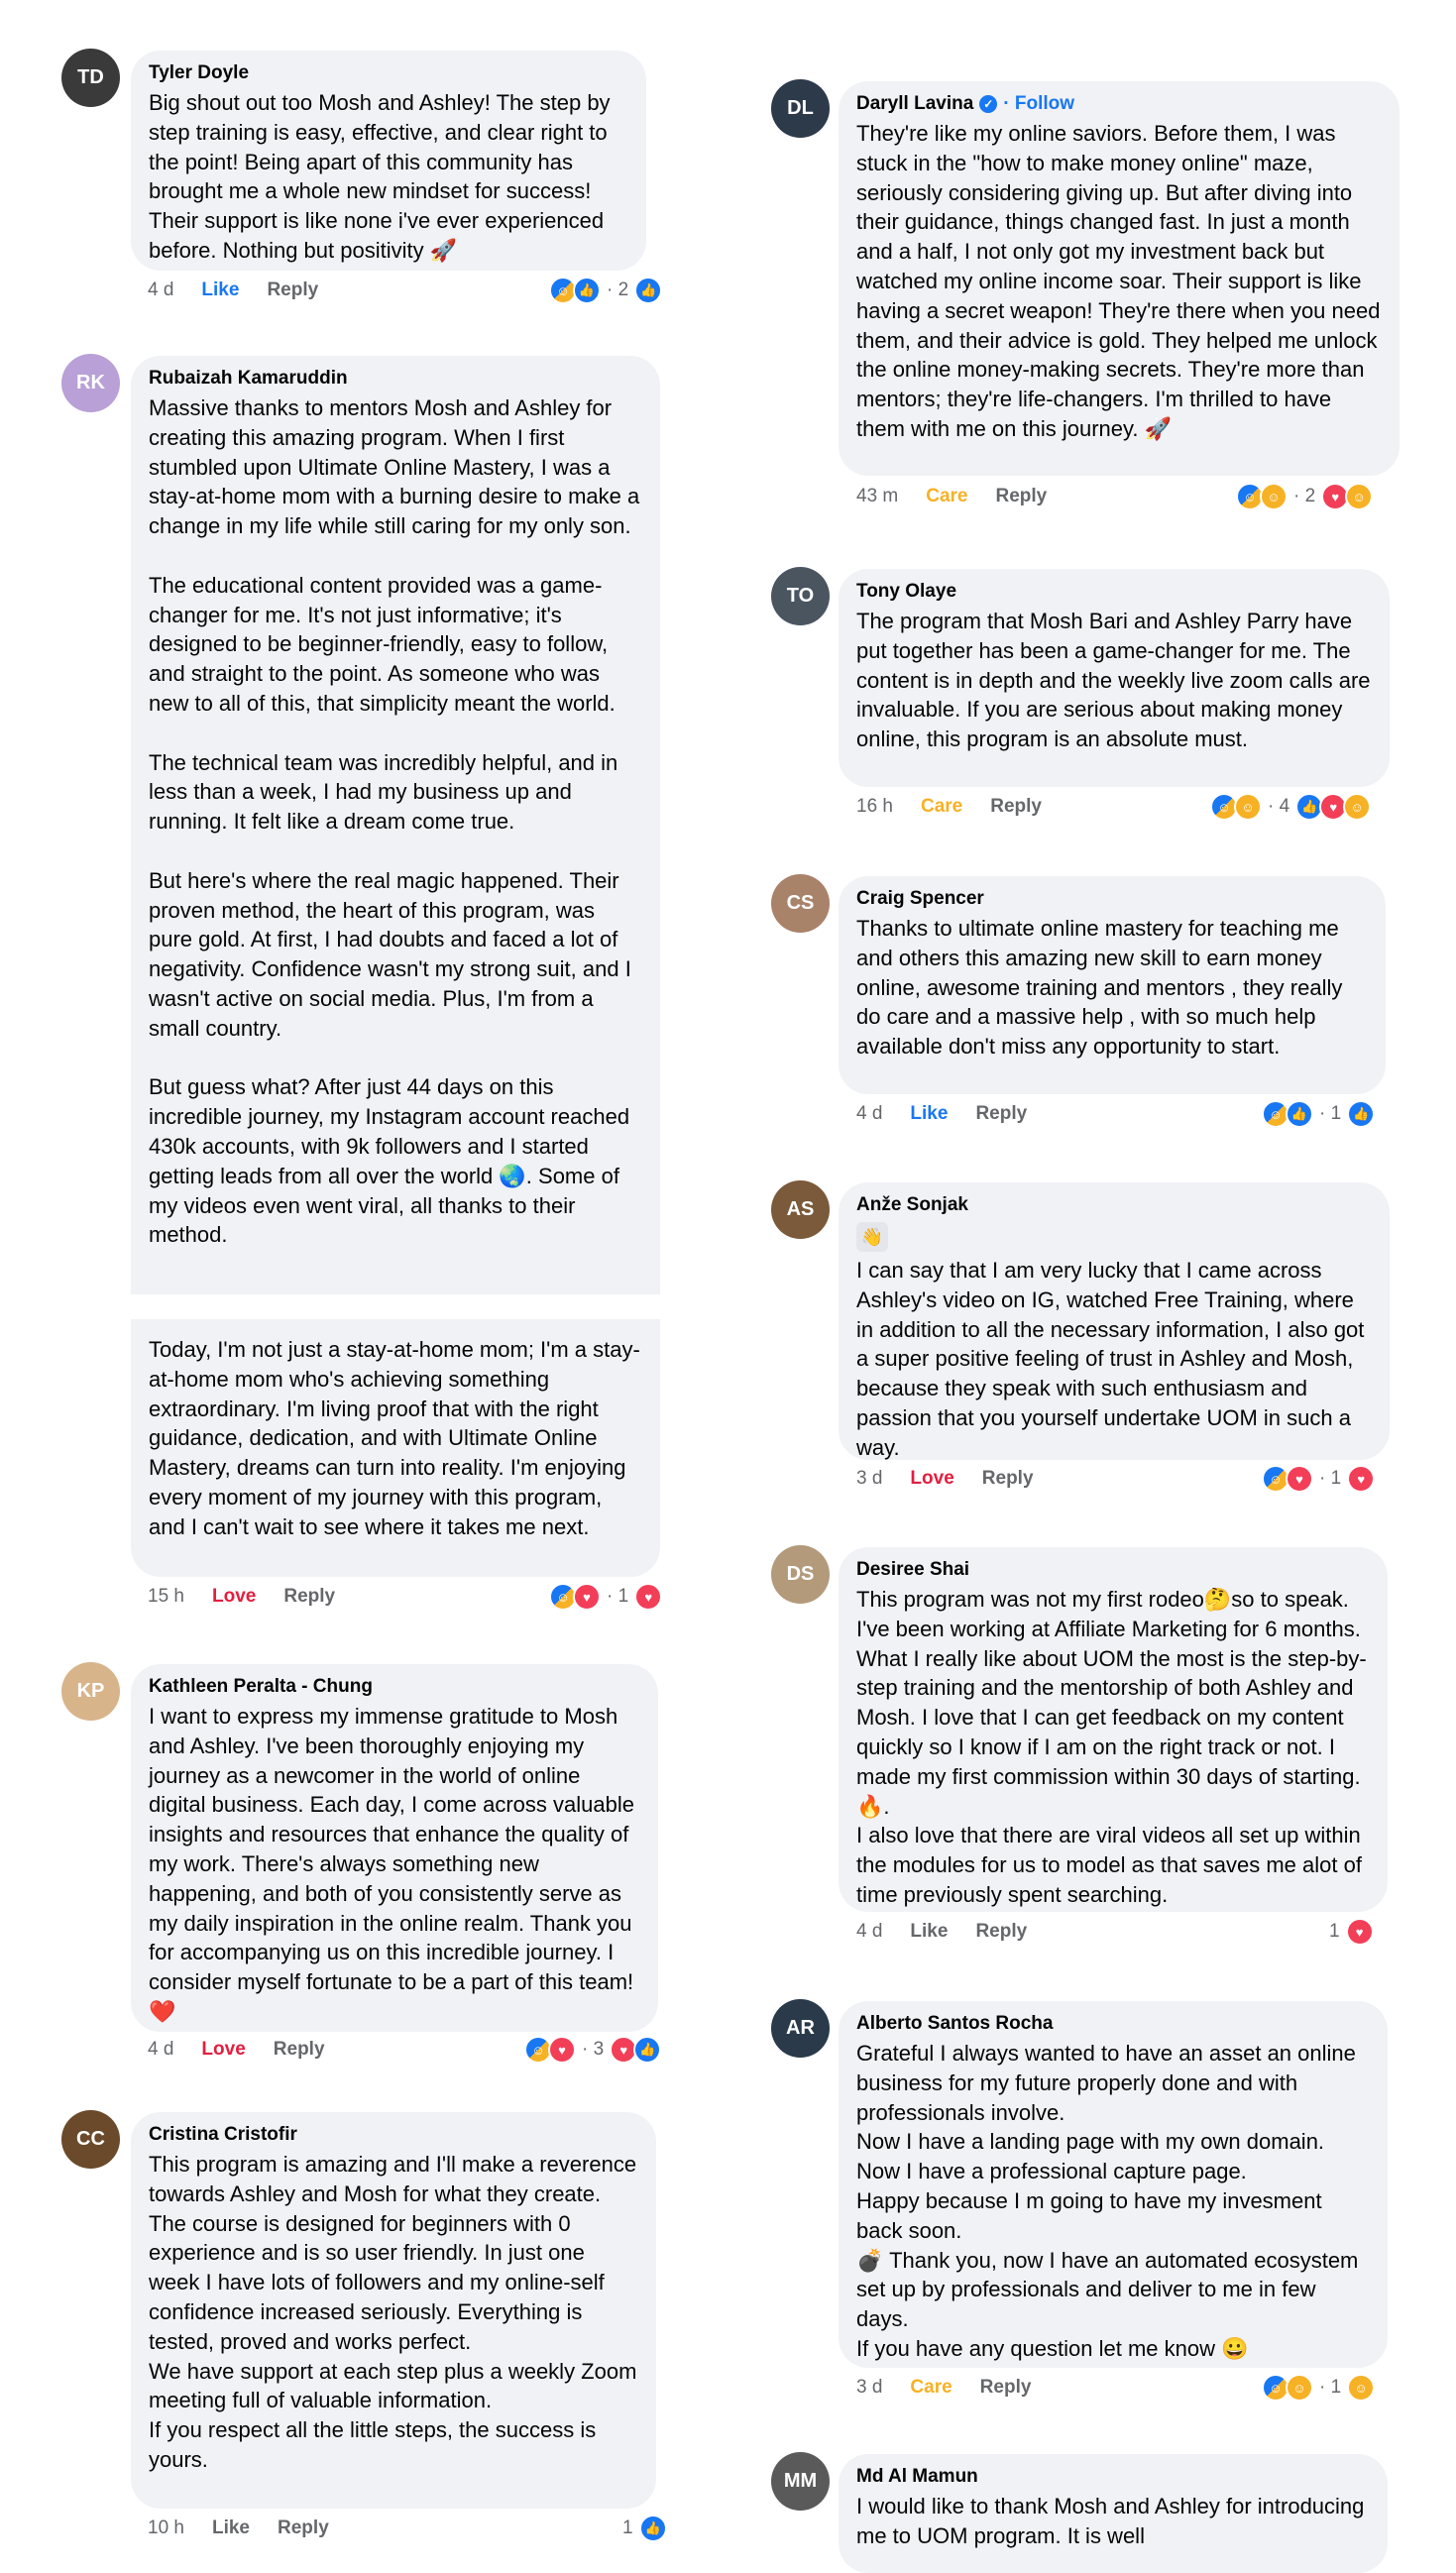 Image resolution: width=1456 pixels, height=2573 pixels. I want to click on avatar: KP, so click(90, 1691).